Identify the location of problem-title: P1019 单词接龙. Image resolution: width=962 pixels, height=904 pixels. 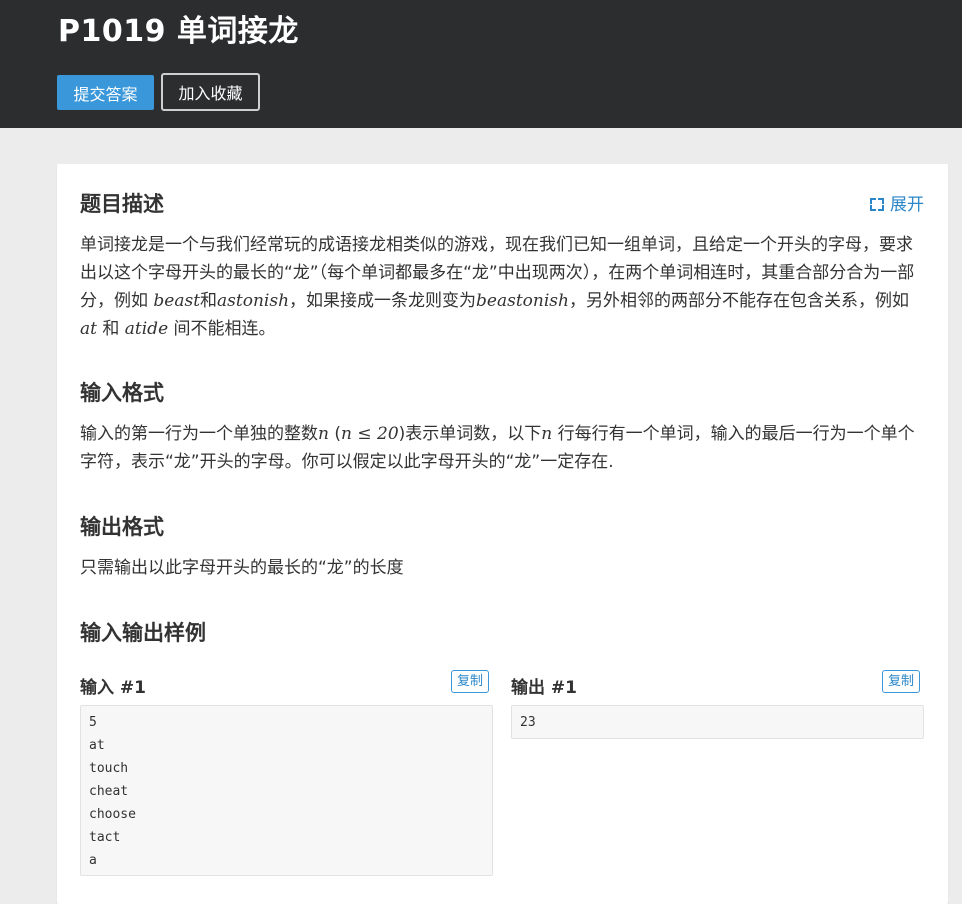
(178, 31).